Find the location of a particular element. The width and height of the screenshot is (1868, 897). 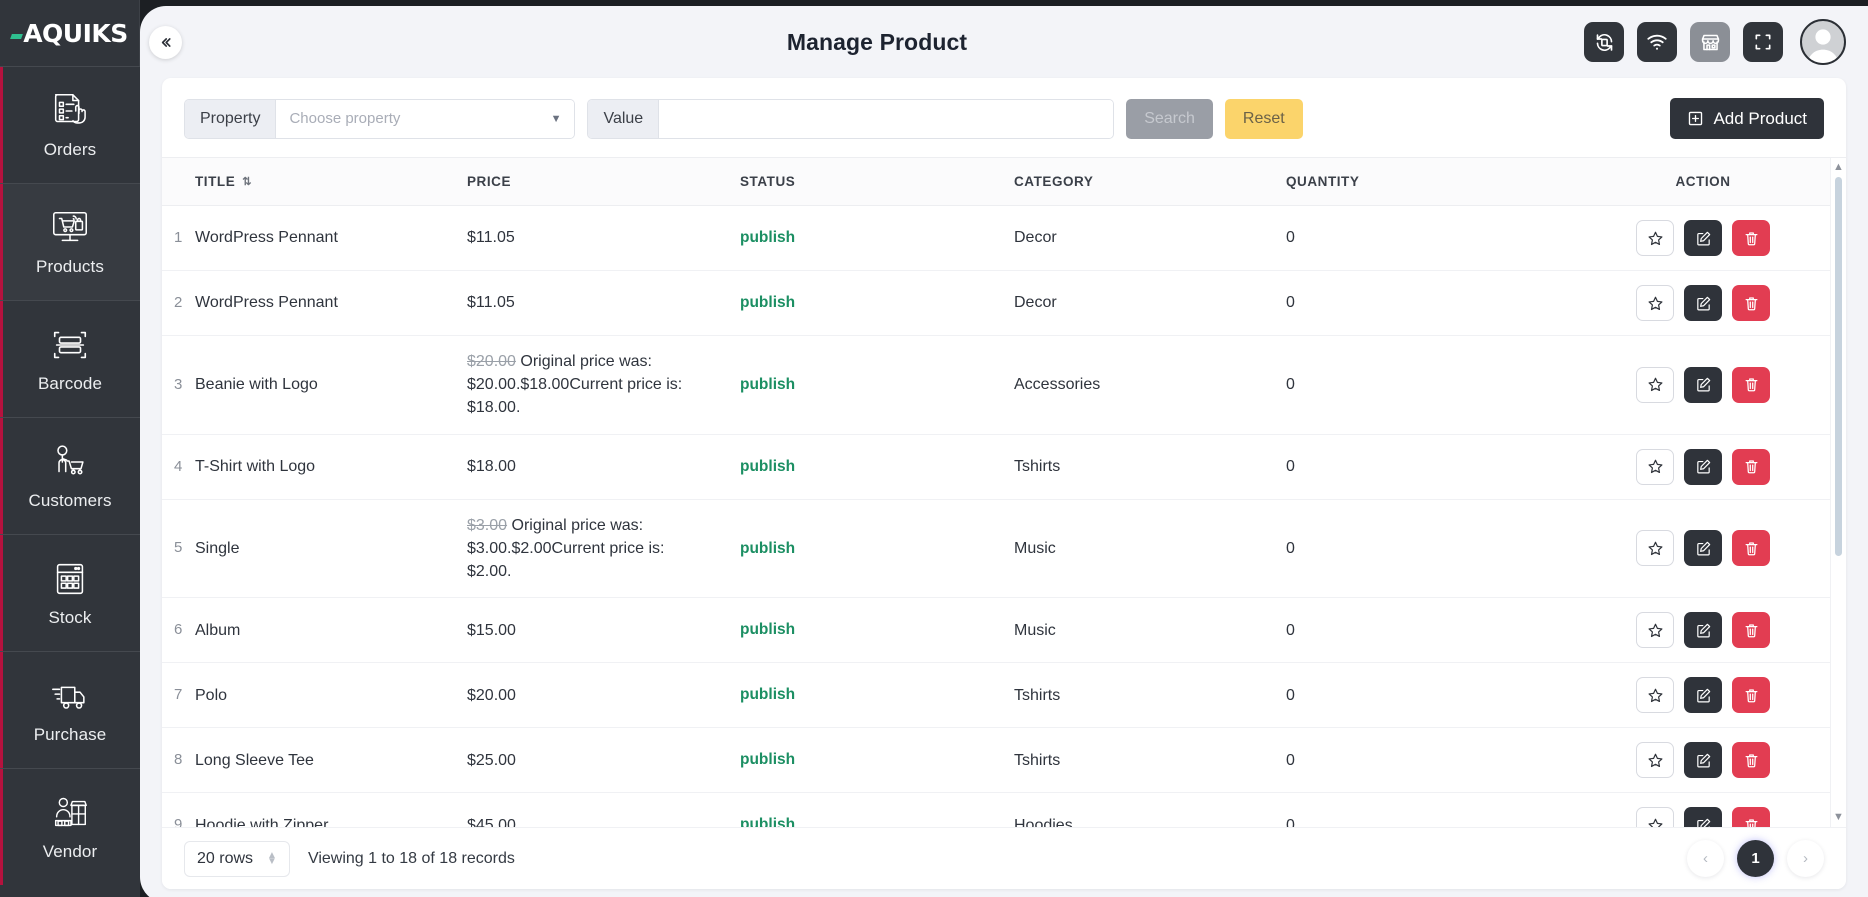

scrollbar-track is located at coordinates (1838, 492).